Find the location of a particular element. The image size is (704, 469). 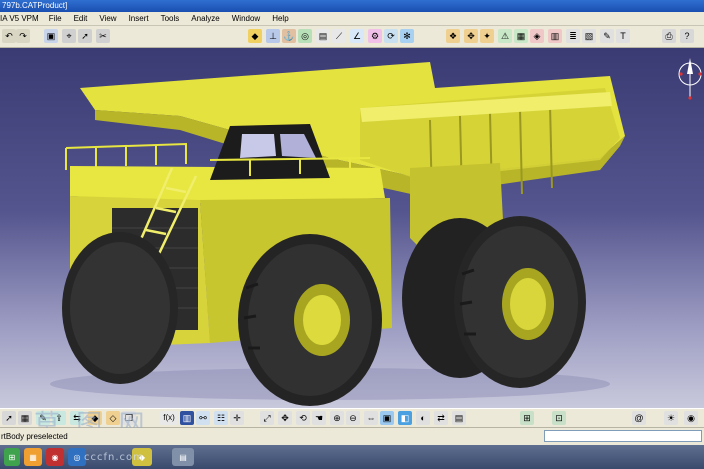

swap-icon: ⇄ is located at coordinates (441, 418).